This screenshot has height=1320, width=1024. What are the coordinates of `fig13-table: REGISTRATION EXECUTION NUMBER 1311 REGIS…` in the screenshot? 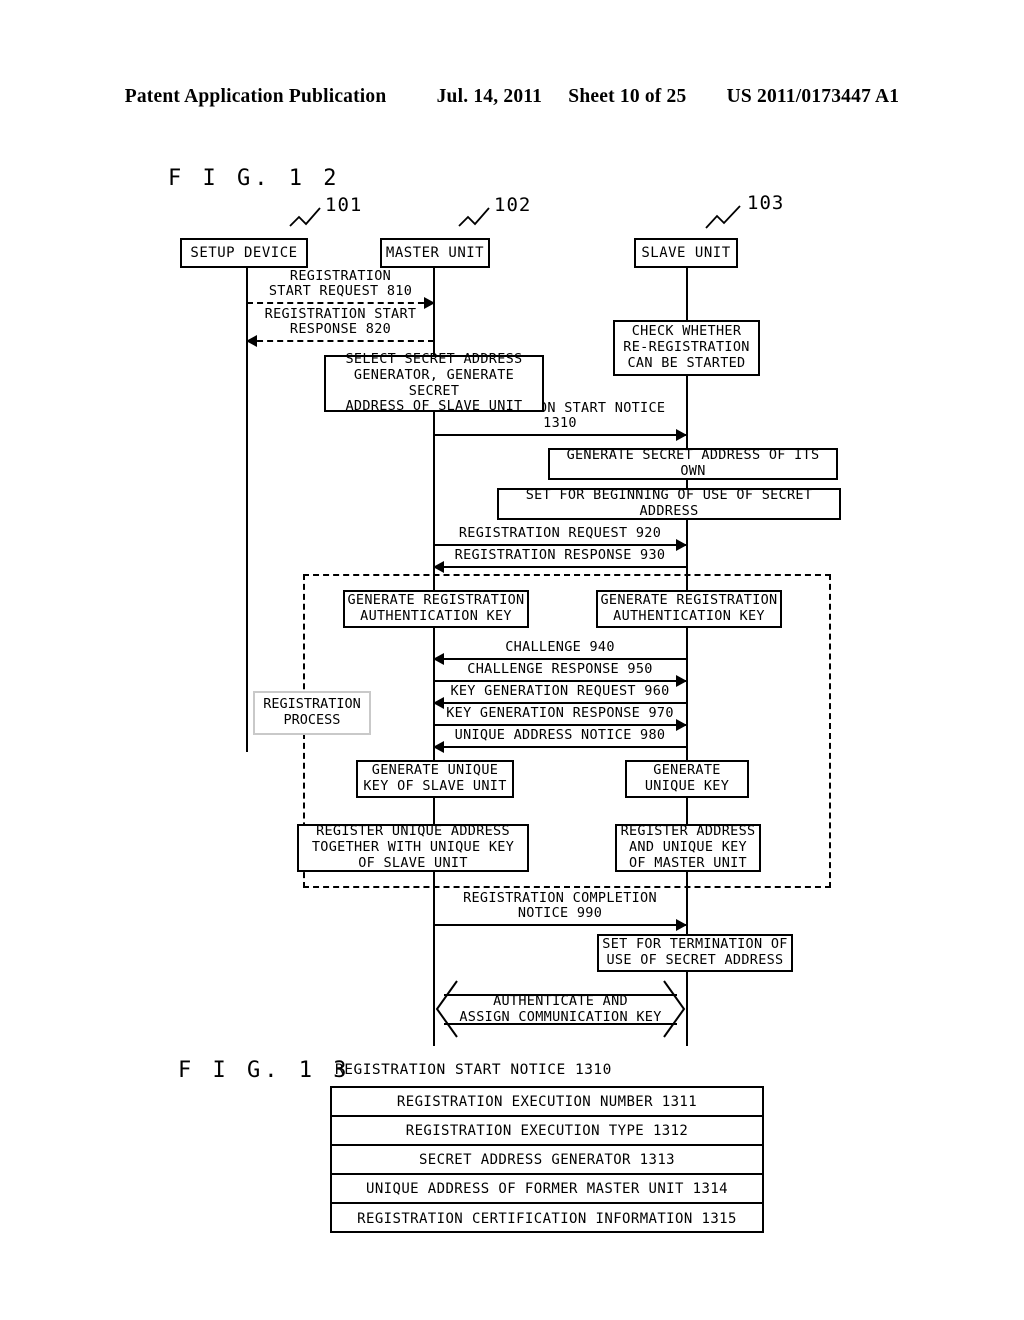 It's located at (547, 1159).